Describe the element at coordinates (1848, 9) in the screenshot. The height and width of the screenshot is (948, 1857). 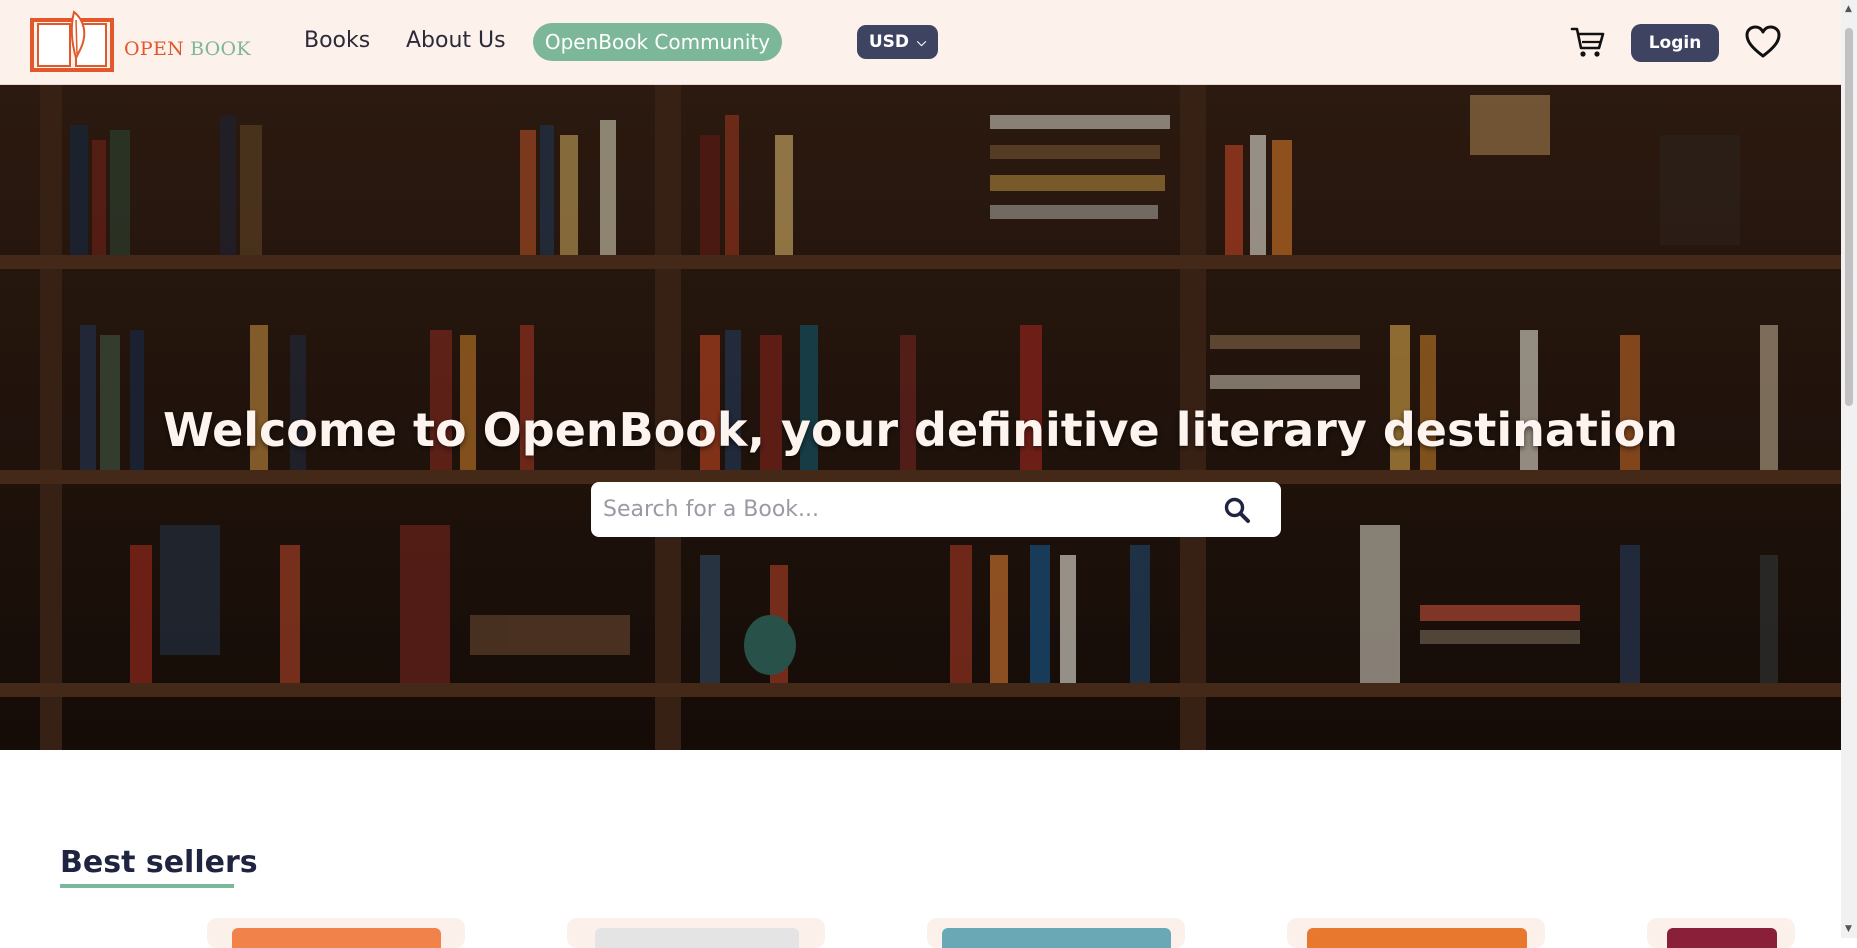
I see `scroll-up-arrow-icon: ▲` at that location.